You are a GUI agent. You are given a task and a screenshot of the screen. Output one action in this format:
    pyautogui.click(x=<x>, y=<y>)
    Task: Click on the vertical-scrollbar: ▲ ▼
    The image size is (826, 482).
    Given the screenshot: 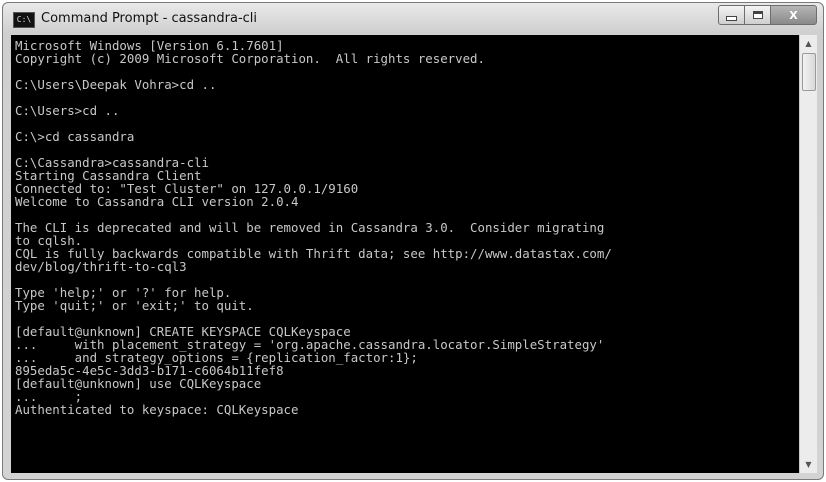 What is the action you would take?
    pyautogui.click(x=808, y=254)
    